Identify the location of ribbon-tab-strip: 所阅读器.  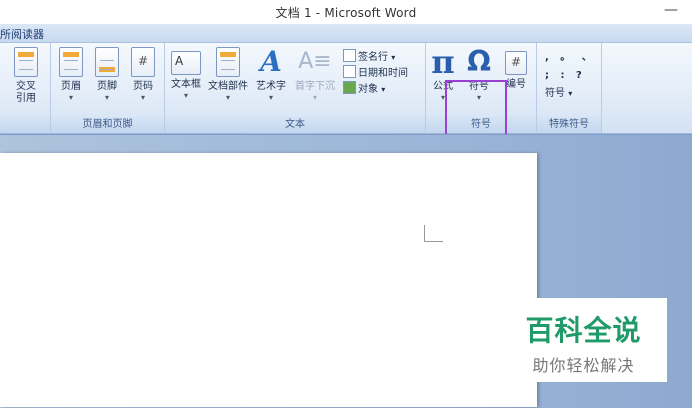
(346, 33).